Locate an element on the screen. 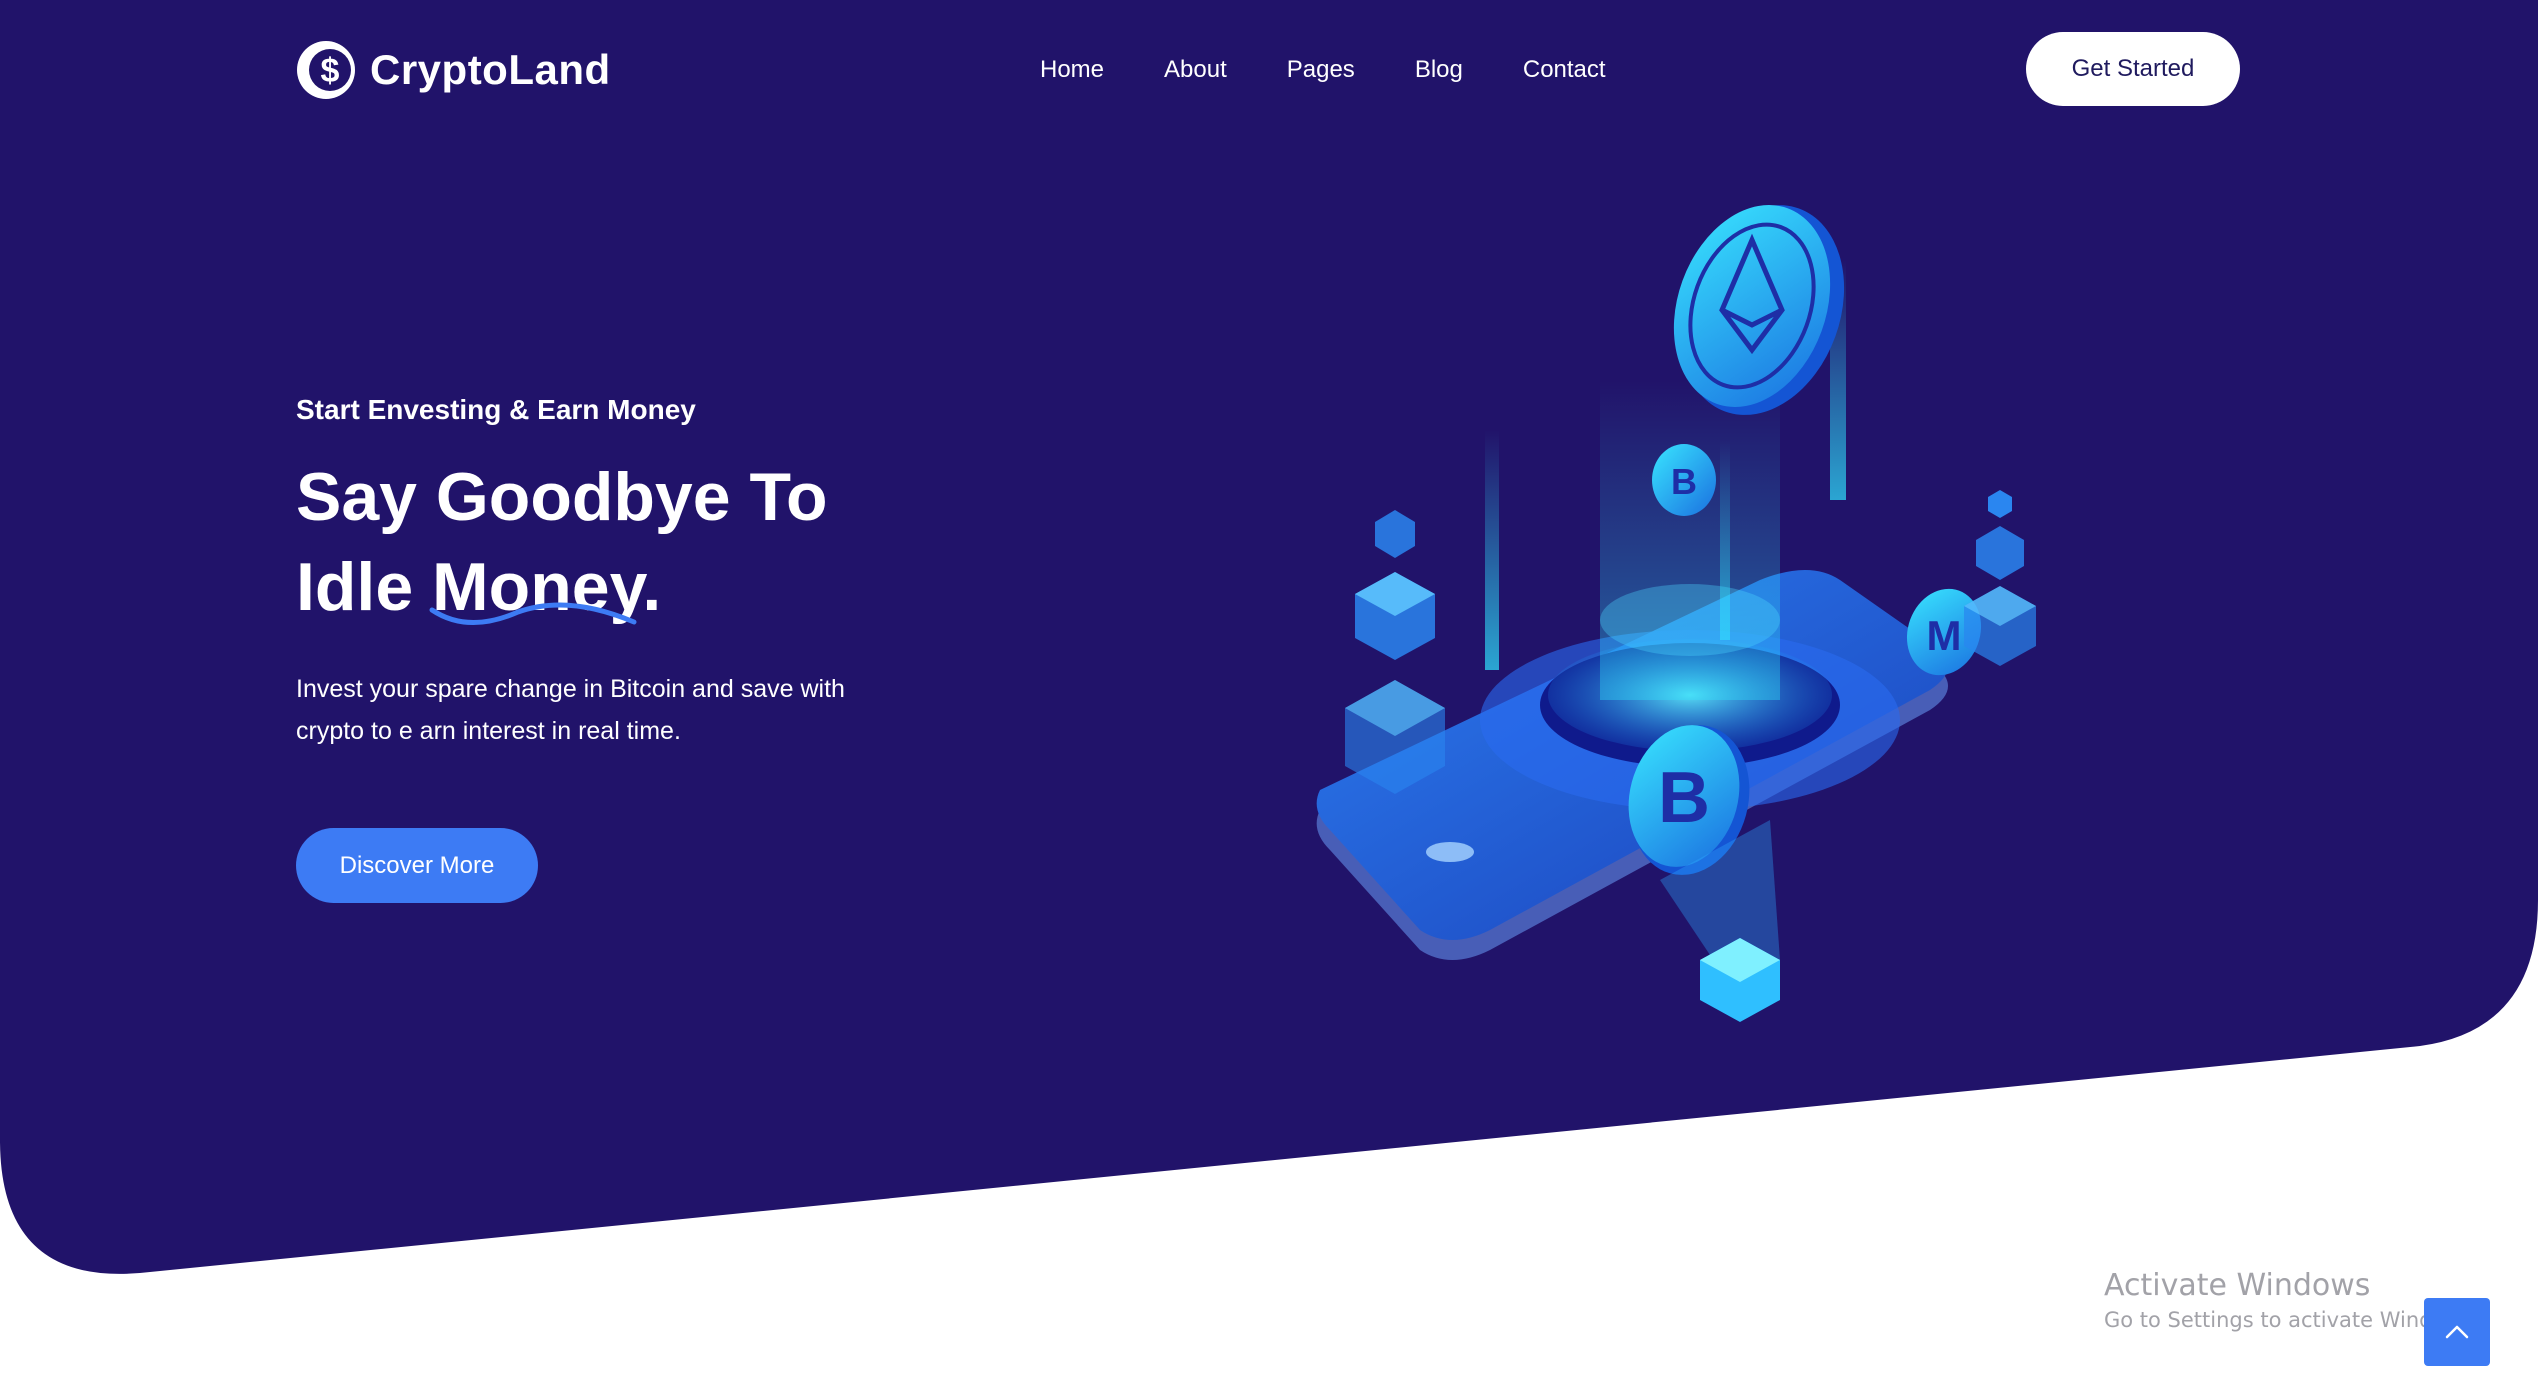 The height and width of the screenshot is (1397, 2538). brand-name: CryptoLand is located at coordinates (490, 69).